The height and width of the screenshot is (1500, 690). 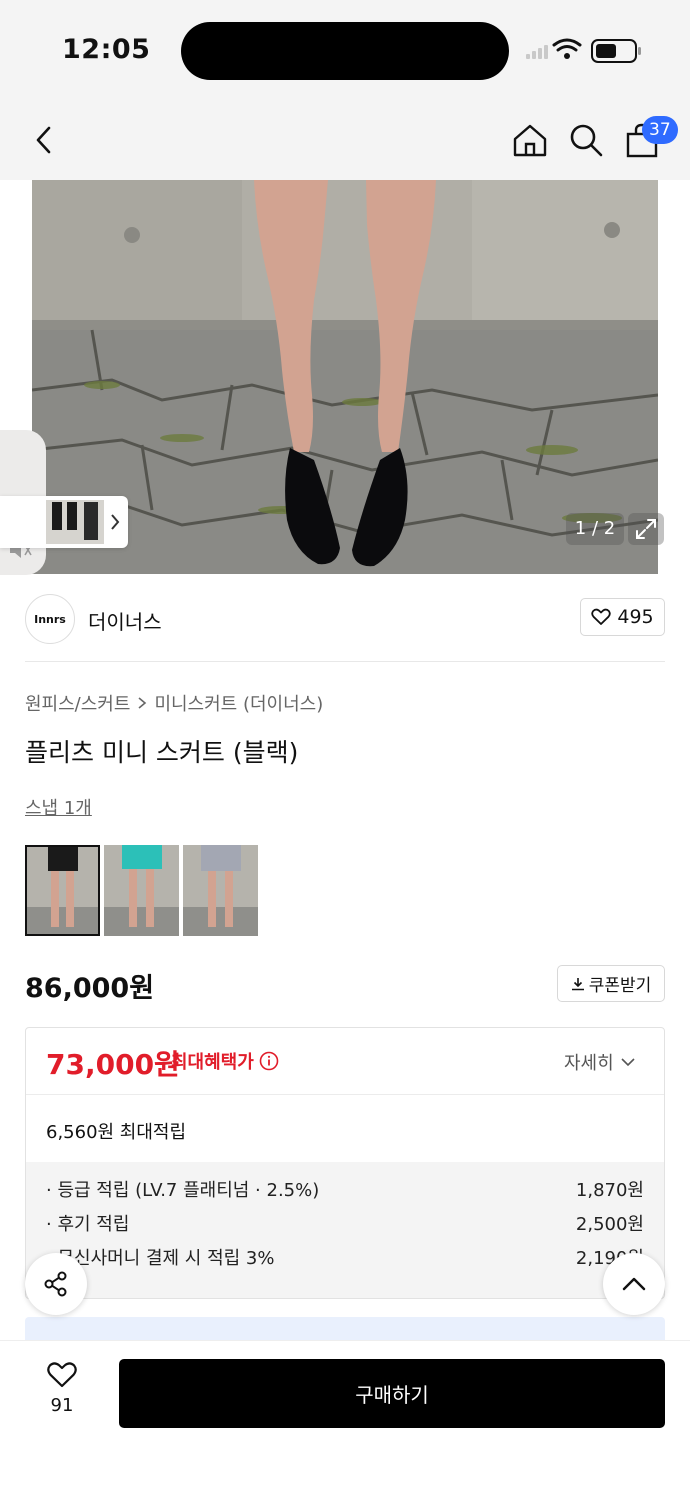 What do you see at coordinates (600, 1062) in the screenshot?
I see `benefit-detail-toggle: 자세히` at bounding box center [600, 1062].